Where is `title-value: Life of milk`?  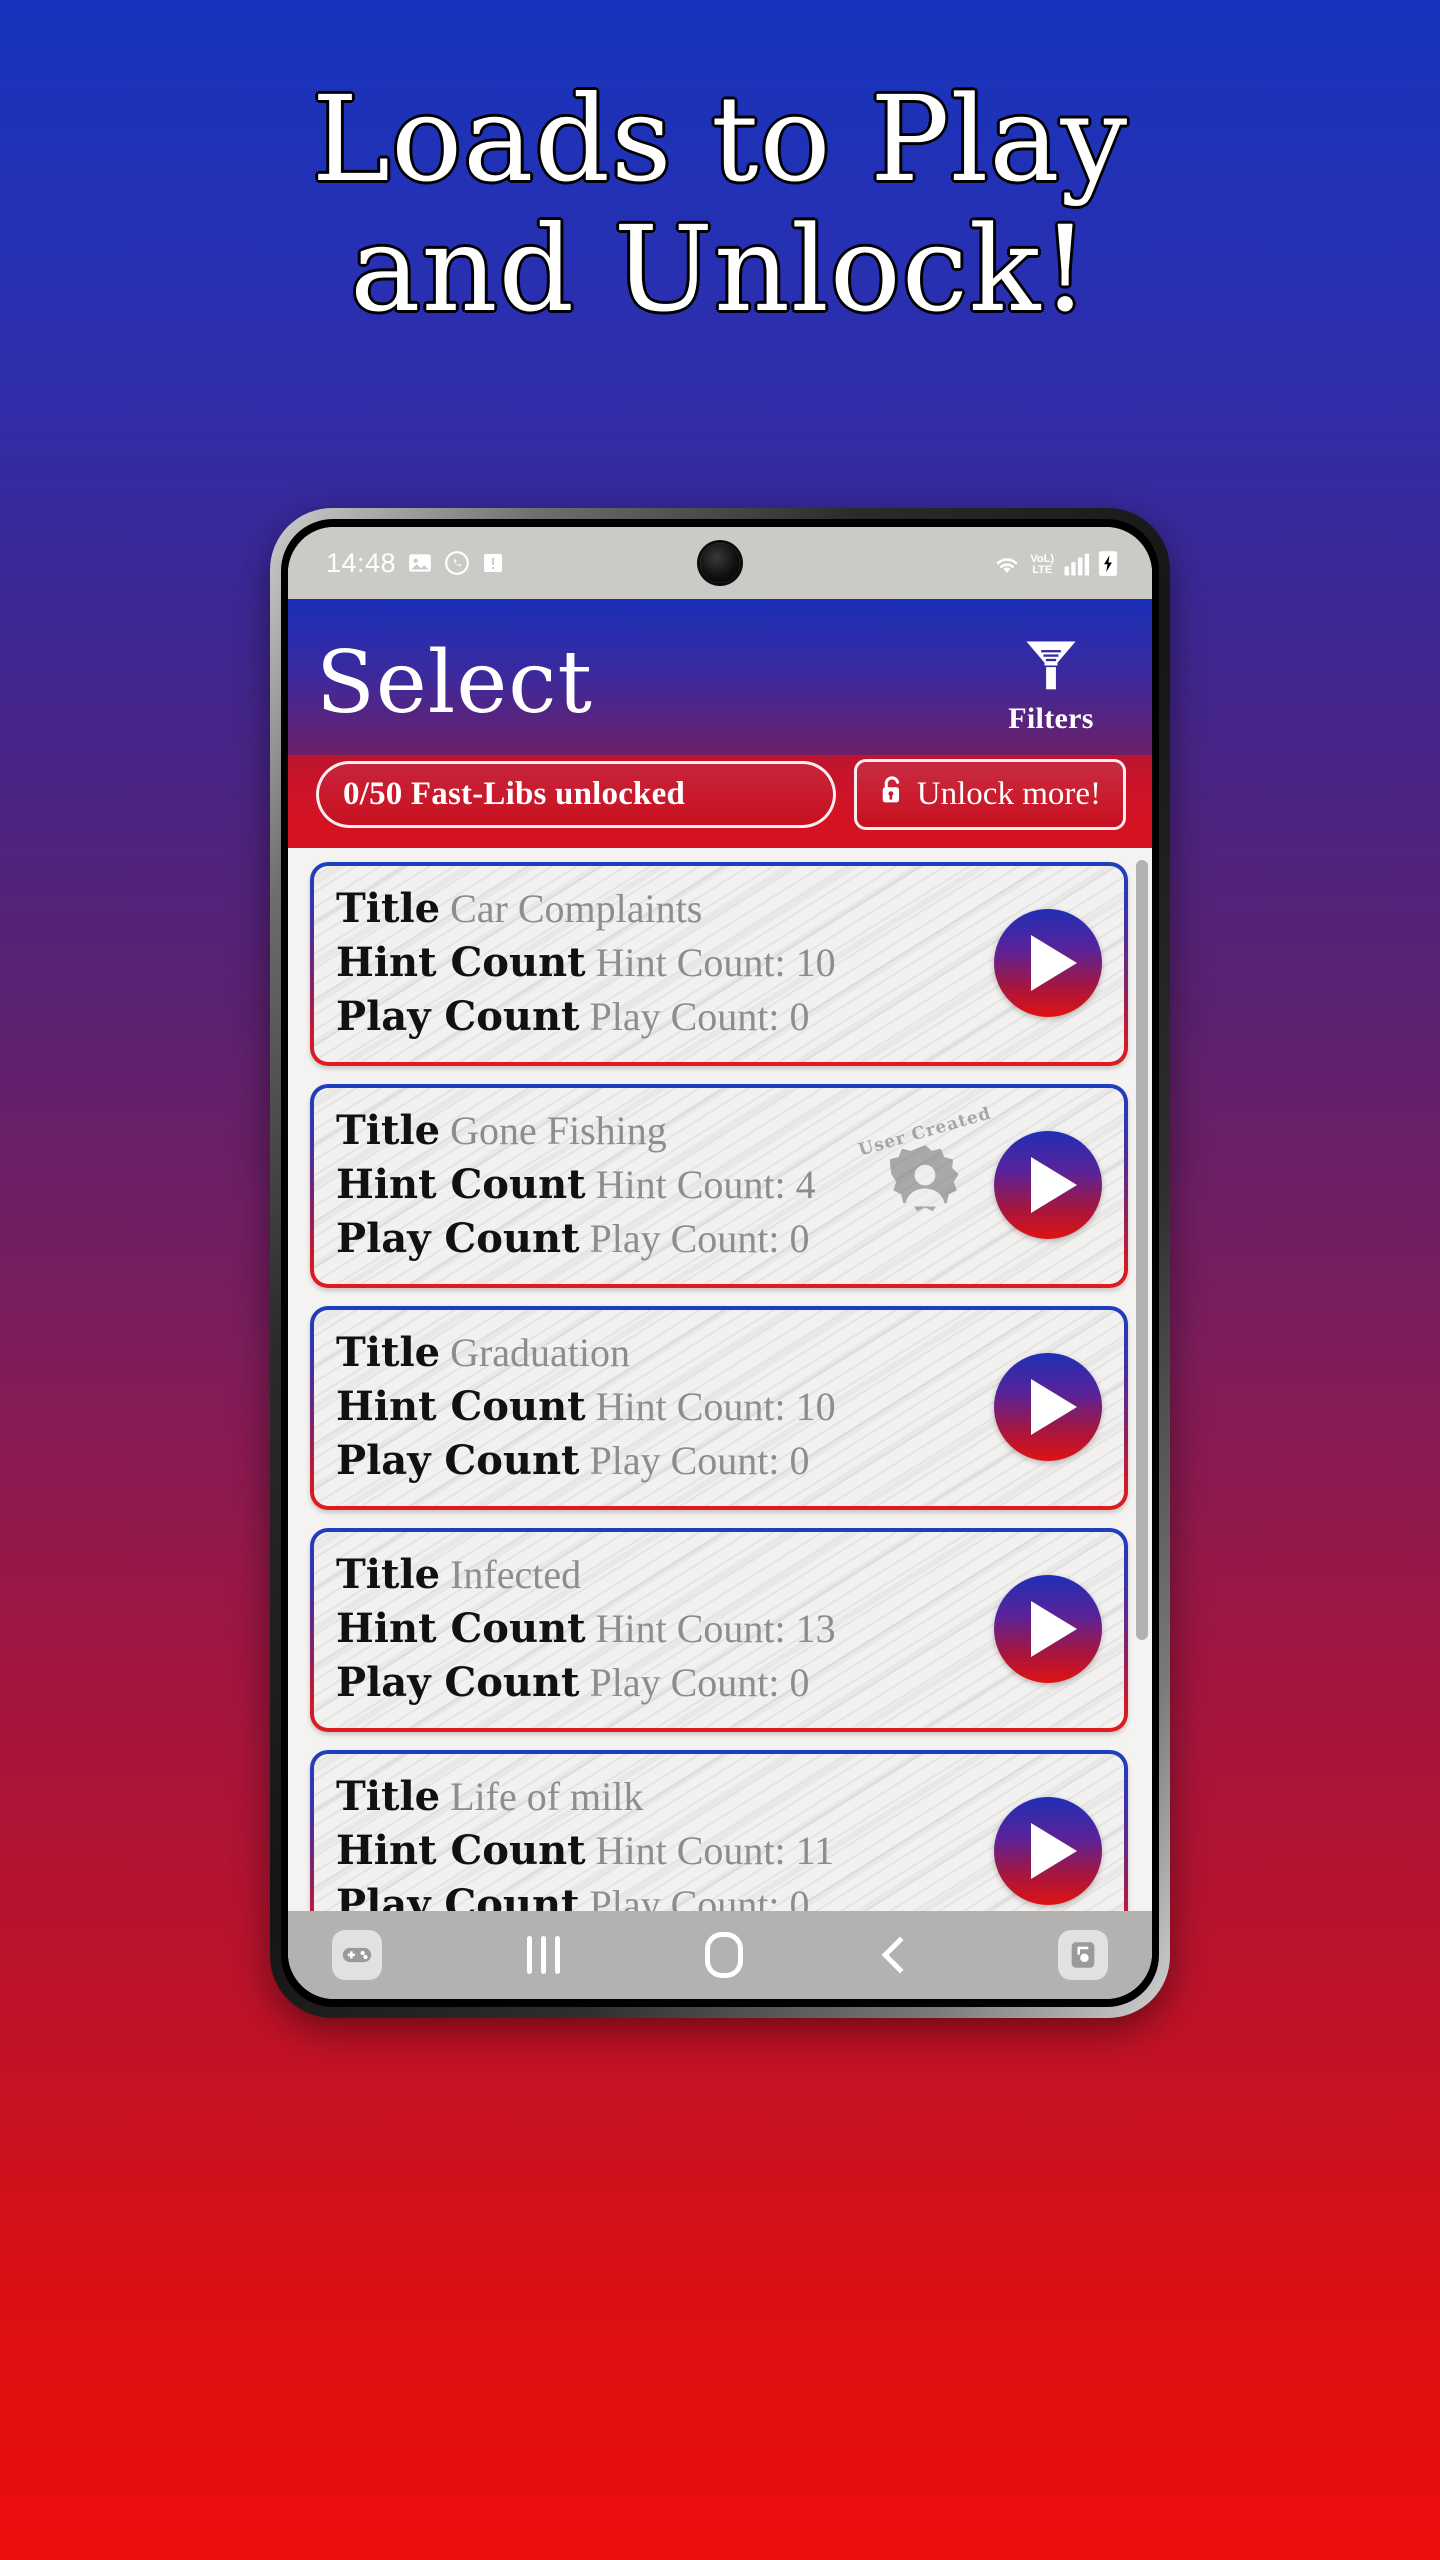
title-value: Life of milk is located at coordinates (547, 1796).